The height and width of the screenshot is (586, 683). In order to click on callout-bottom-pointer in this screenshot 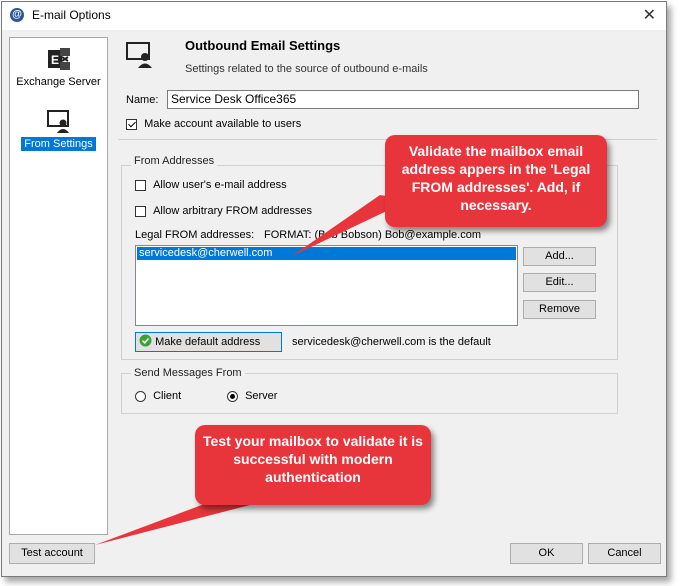, I will do `click(172, 522)`.